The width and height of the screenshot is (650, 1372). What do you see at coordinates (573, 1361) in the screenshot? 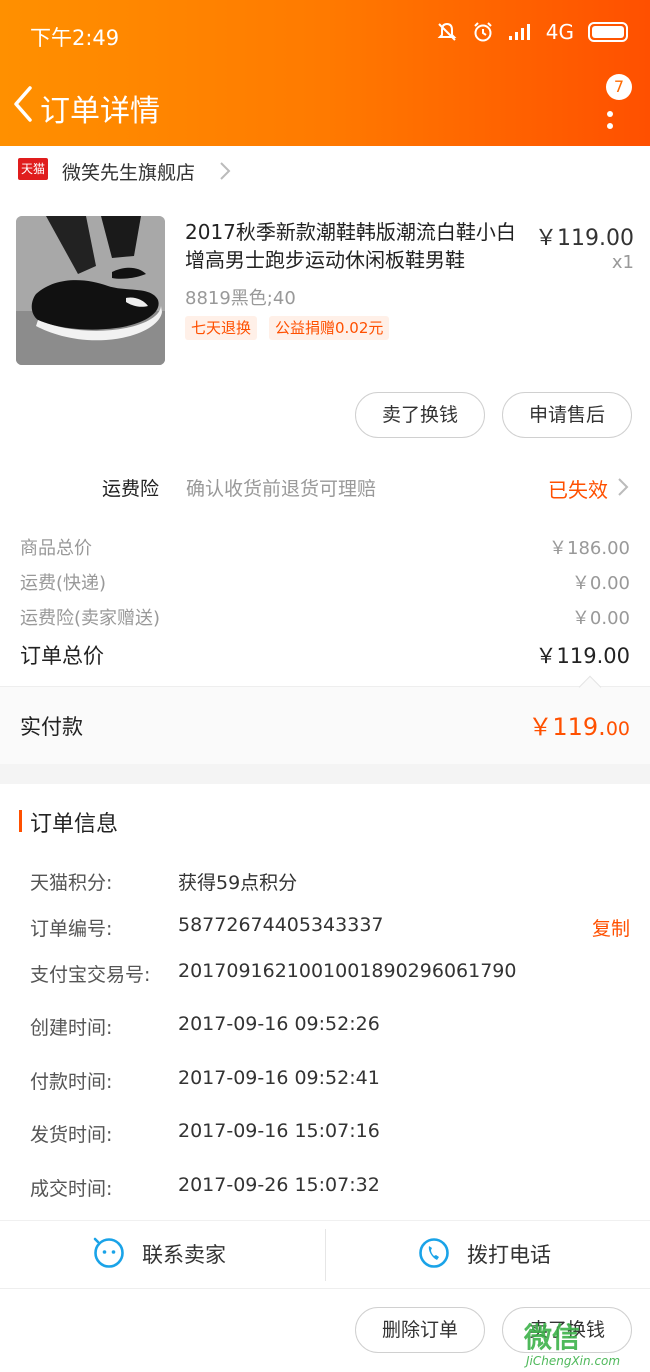
I see `watermark-subtext: JiChengXin.com` at bounding box center [573, 1361].